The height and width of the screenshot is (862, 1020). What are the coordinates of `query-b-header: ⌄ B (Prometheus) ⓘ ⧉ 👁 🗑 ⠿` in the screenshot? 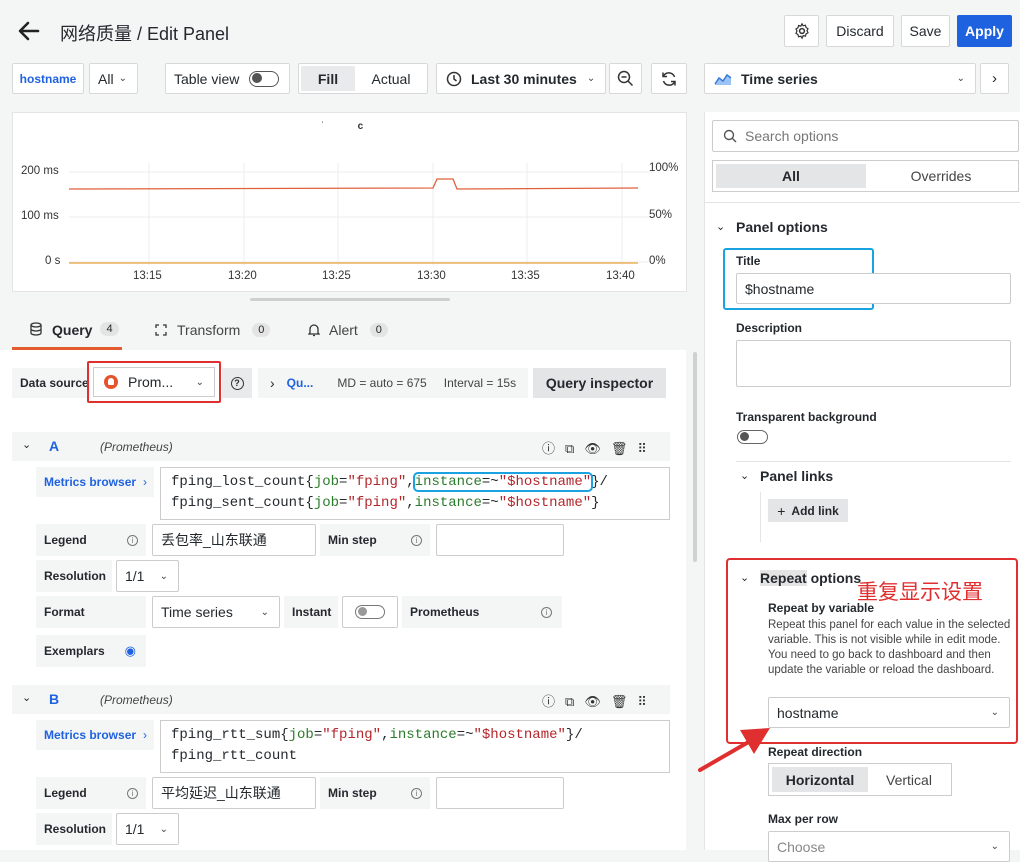 It's located at (341, 699).